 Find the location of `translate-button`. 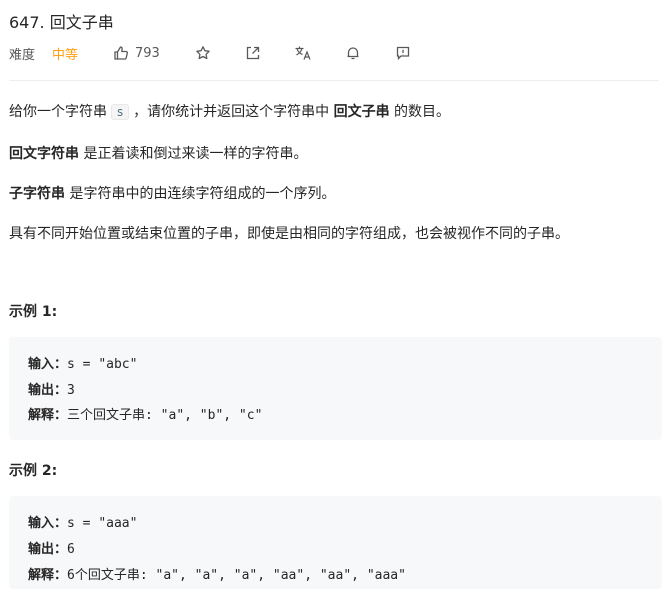

translate-button is located at coordinates (303, 53).